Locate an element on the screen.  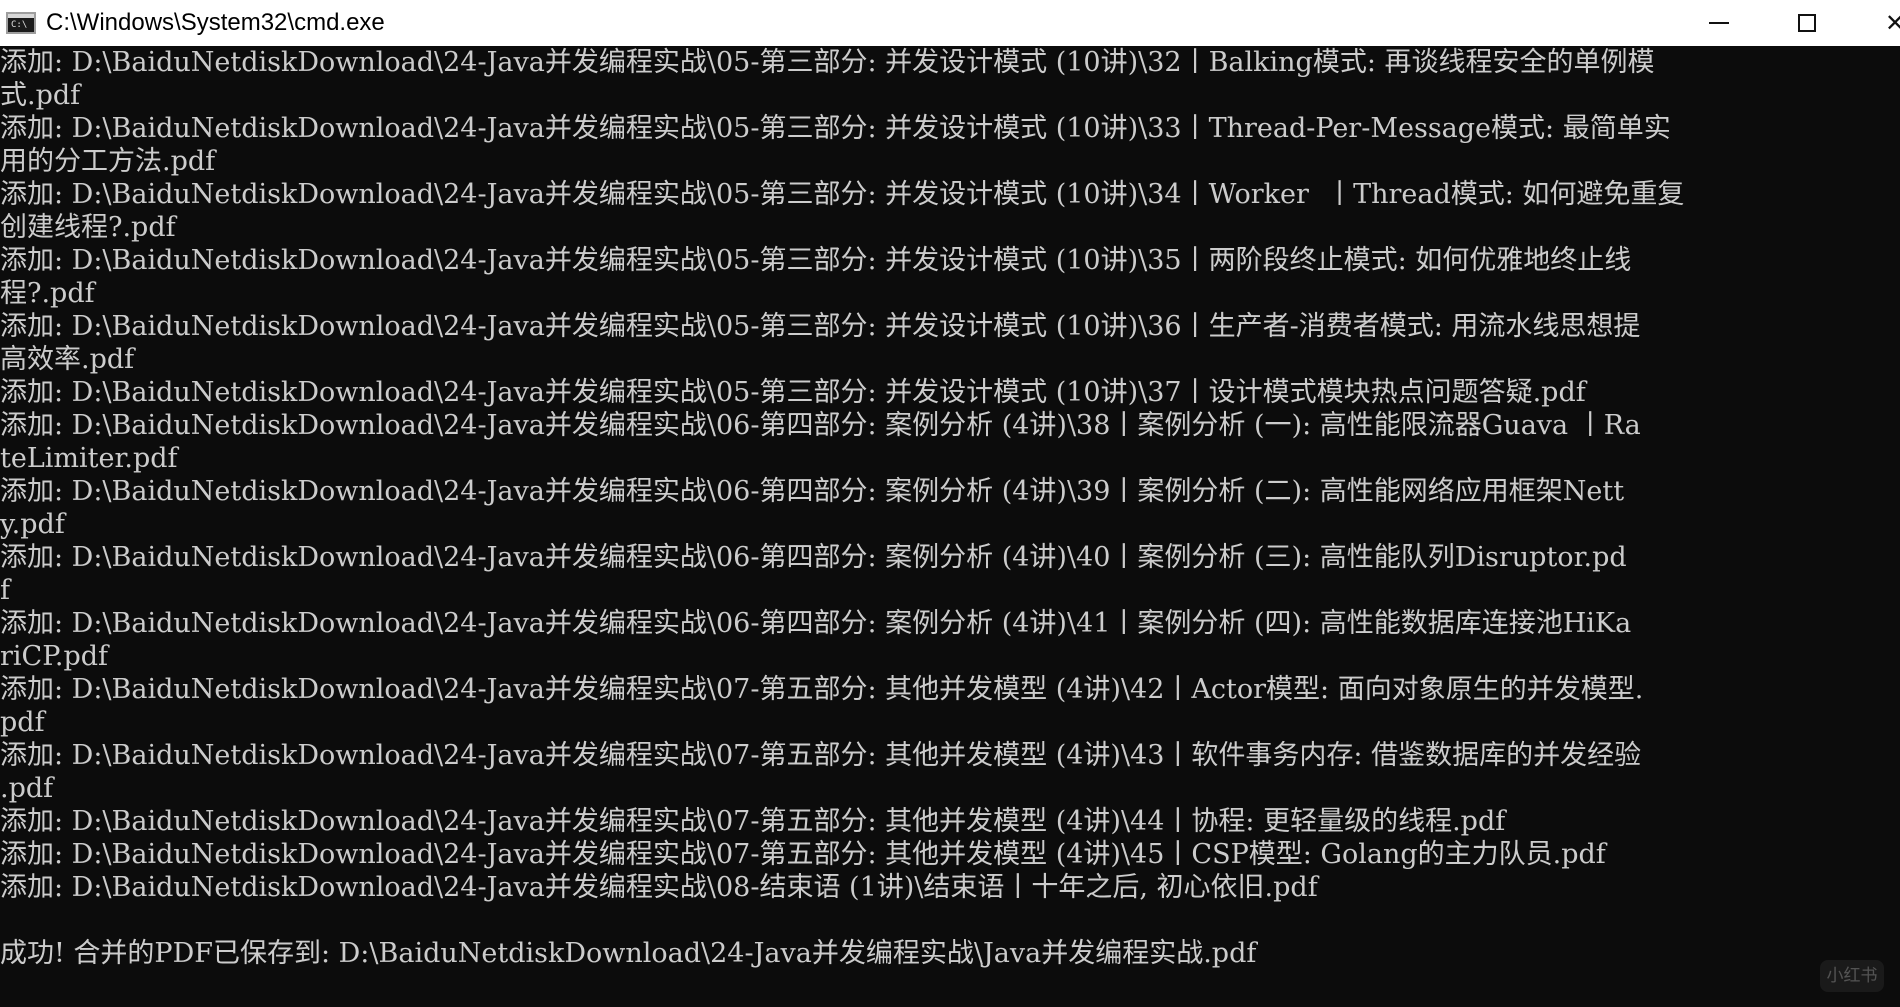
maximize-icon is located at coordinates (1807, 23).